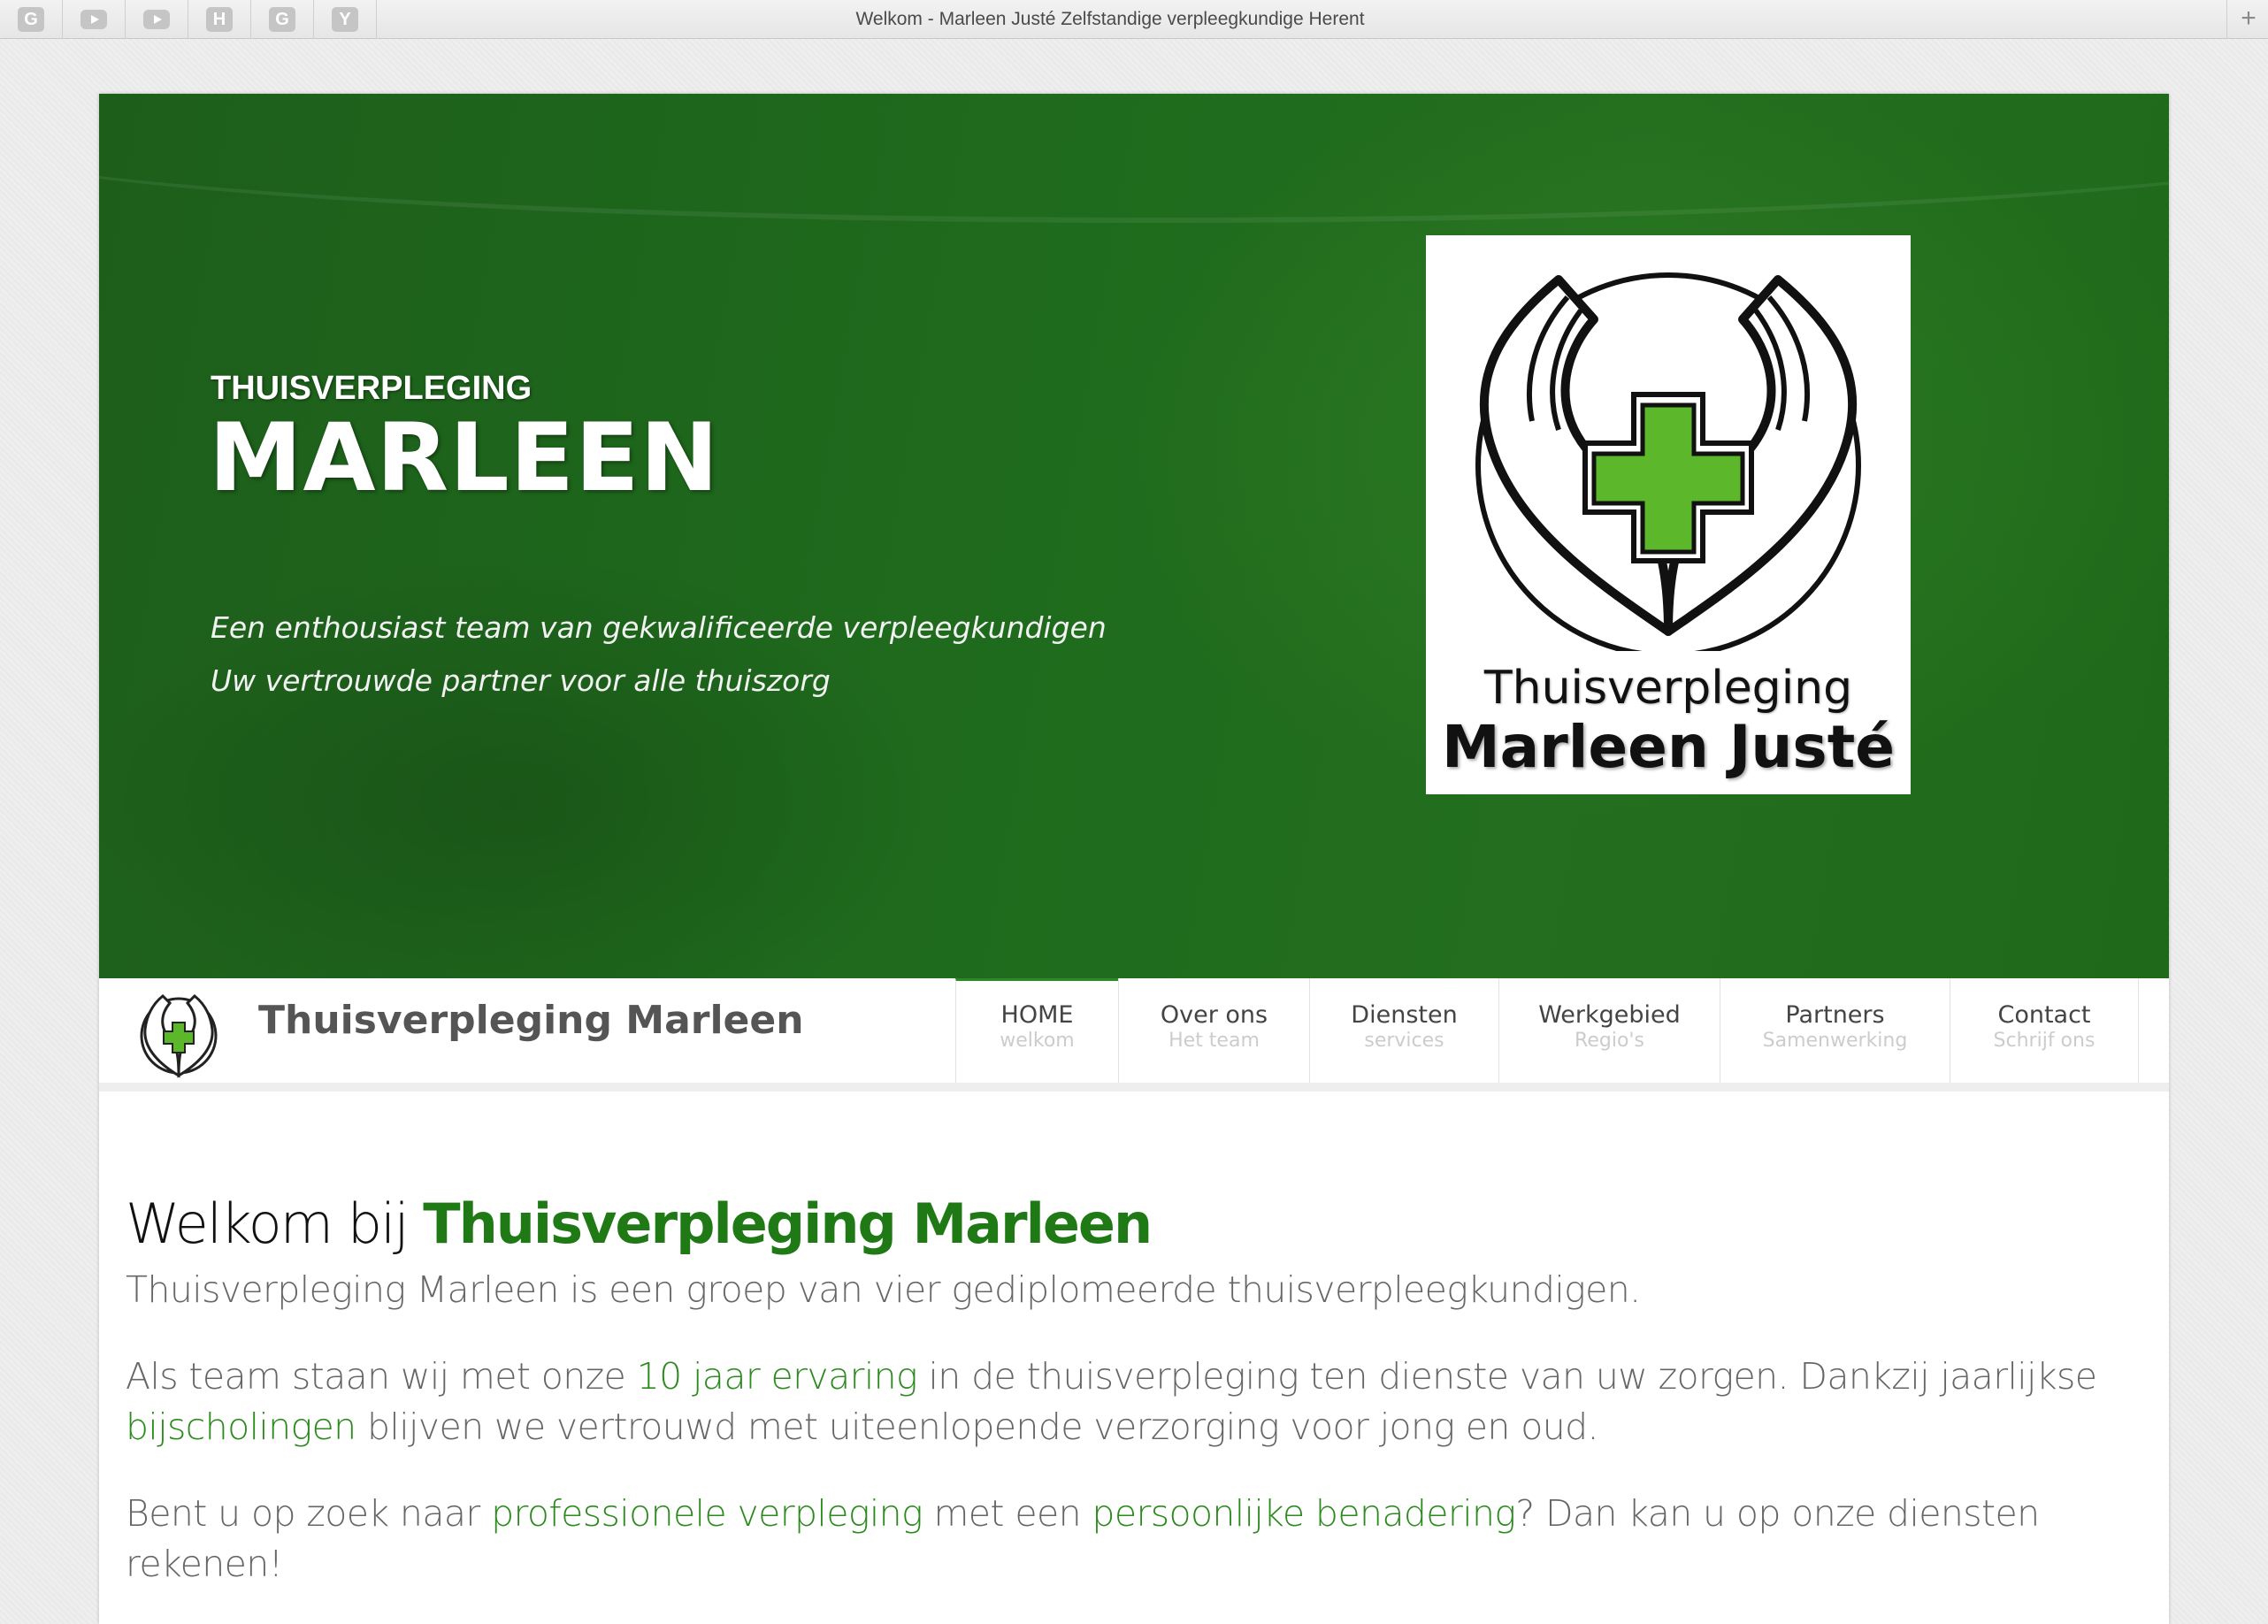 Image resolution: width=2268 pixels, height=1624 pixels. Describe the element at coordinates (1609, 1015) in the screenshot. I see `nav-item-label: Werkgebied` at that location.